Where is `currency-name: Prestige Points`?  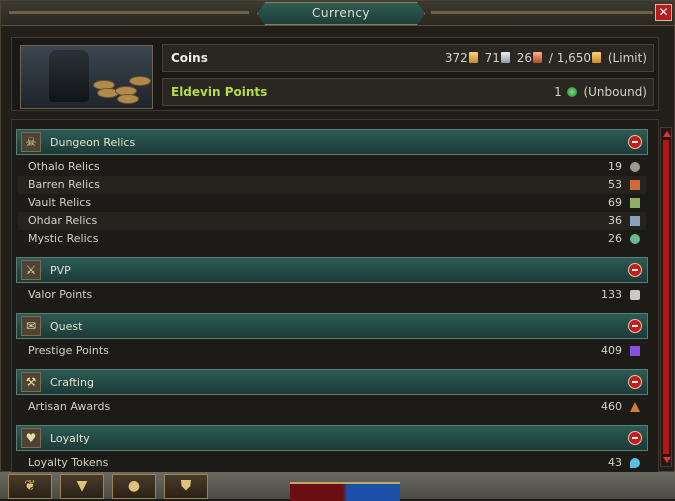
currency-name: Prestige Points is located at coordinates (68, 350).